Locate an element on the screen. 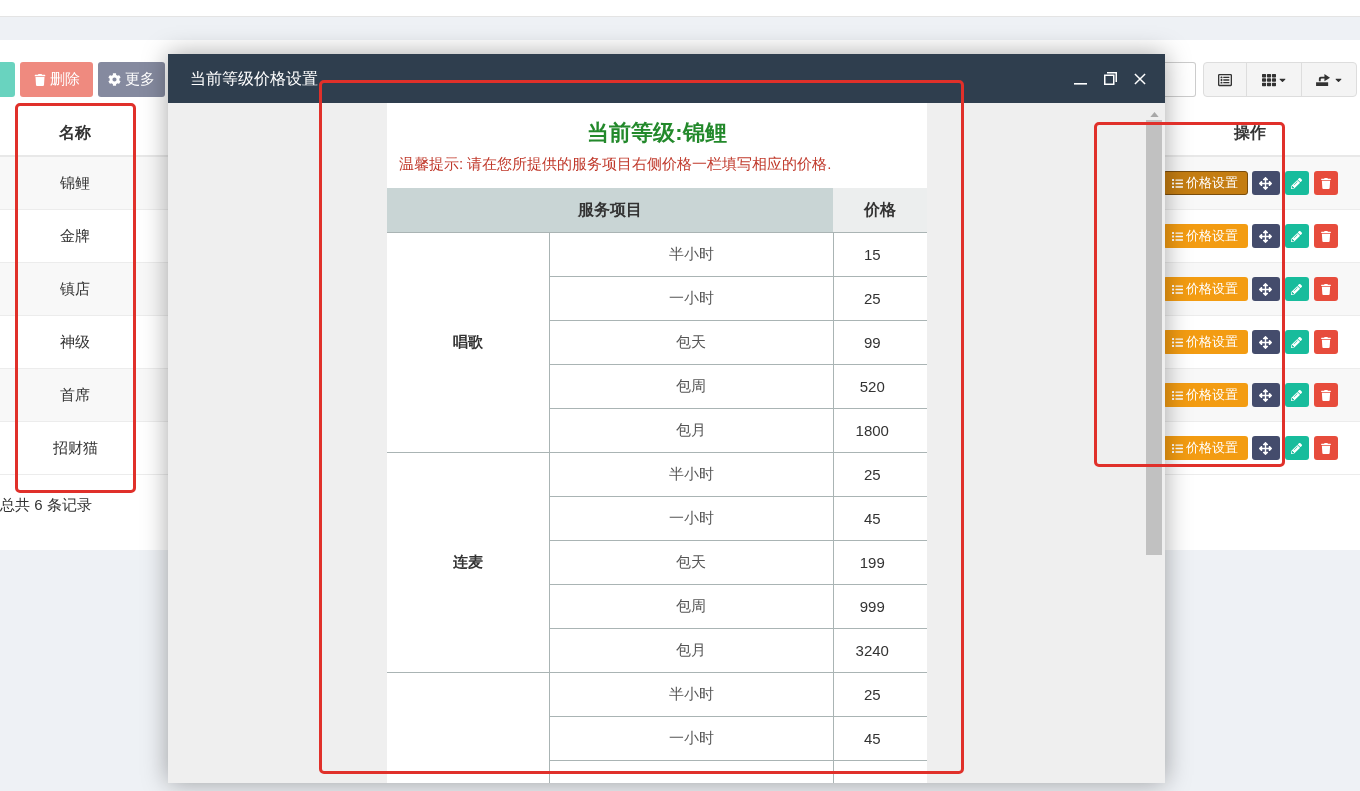 This screenshot has height=791, width=1360. table-cell-text: 镇店 is located at coordinates (75, 288).